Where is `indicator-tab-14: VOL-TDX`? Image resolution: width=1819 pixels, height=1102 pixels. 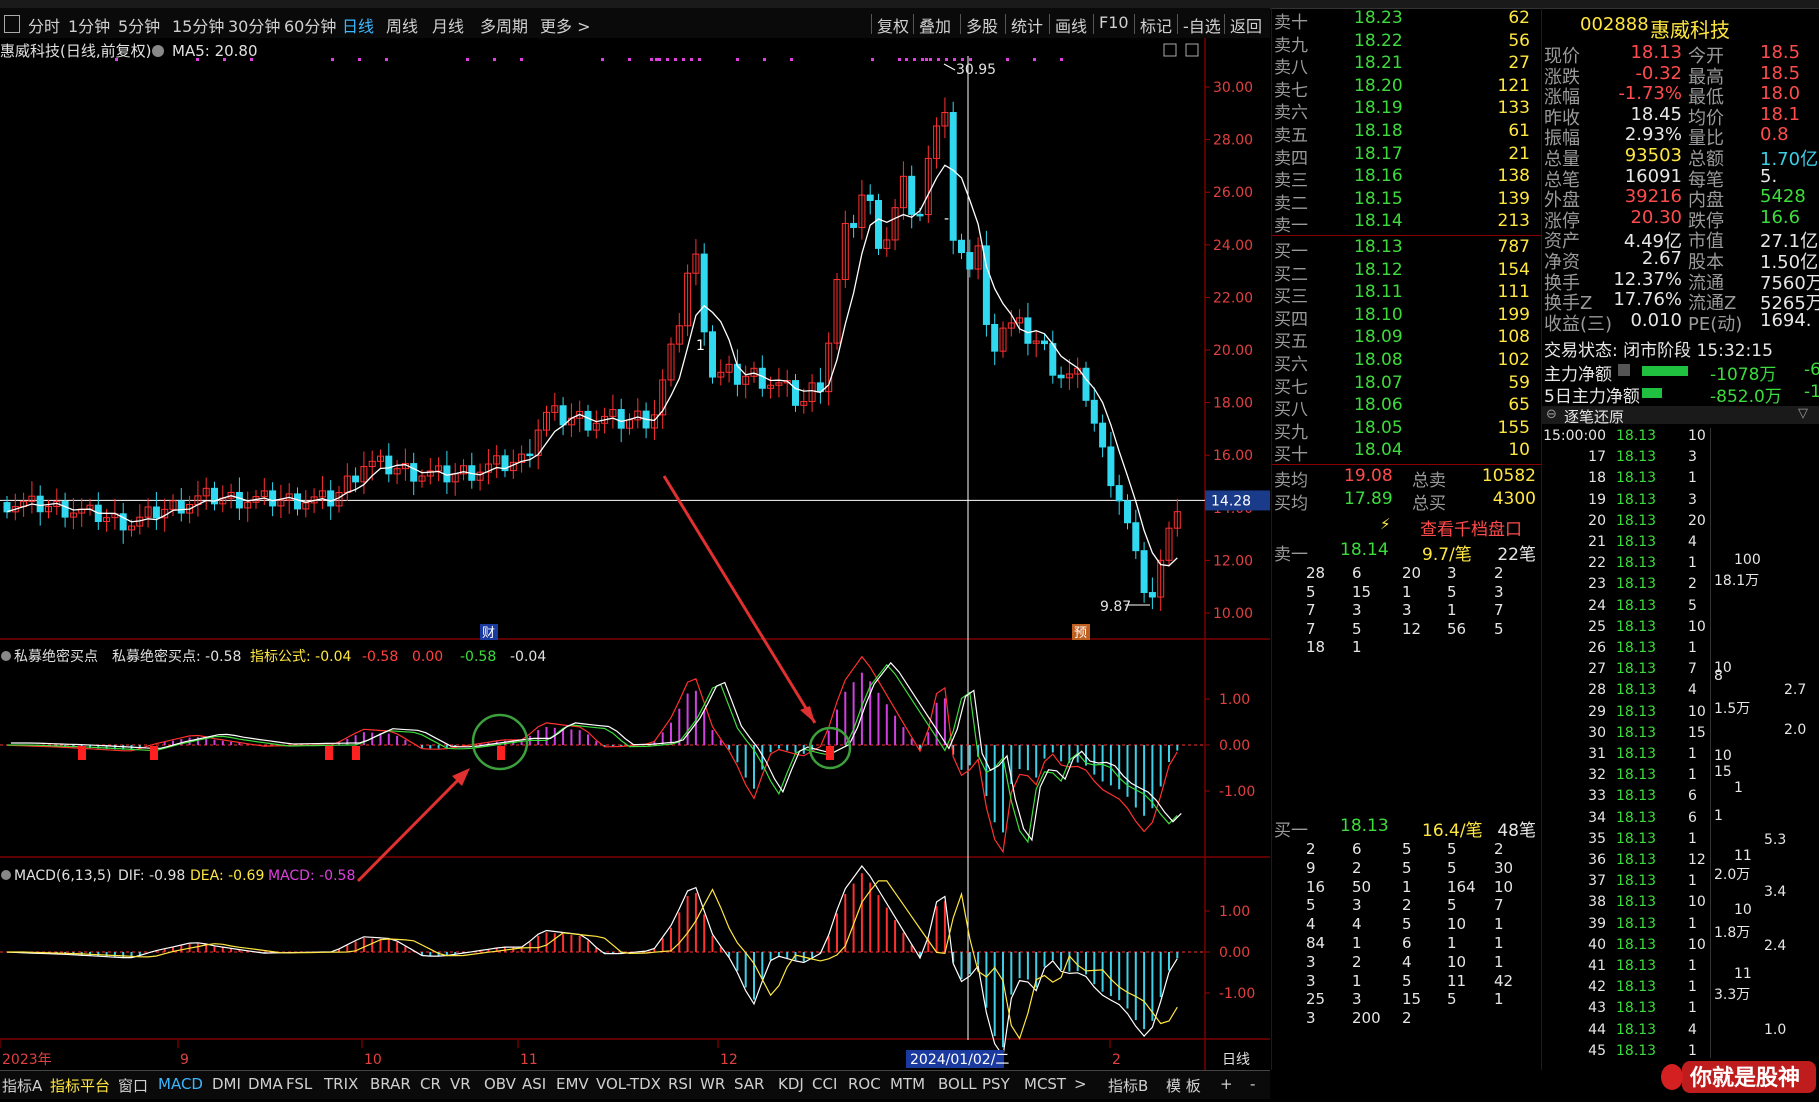
indicator-tab-14: VOL-TDX is located at coordinates (628, 1084).